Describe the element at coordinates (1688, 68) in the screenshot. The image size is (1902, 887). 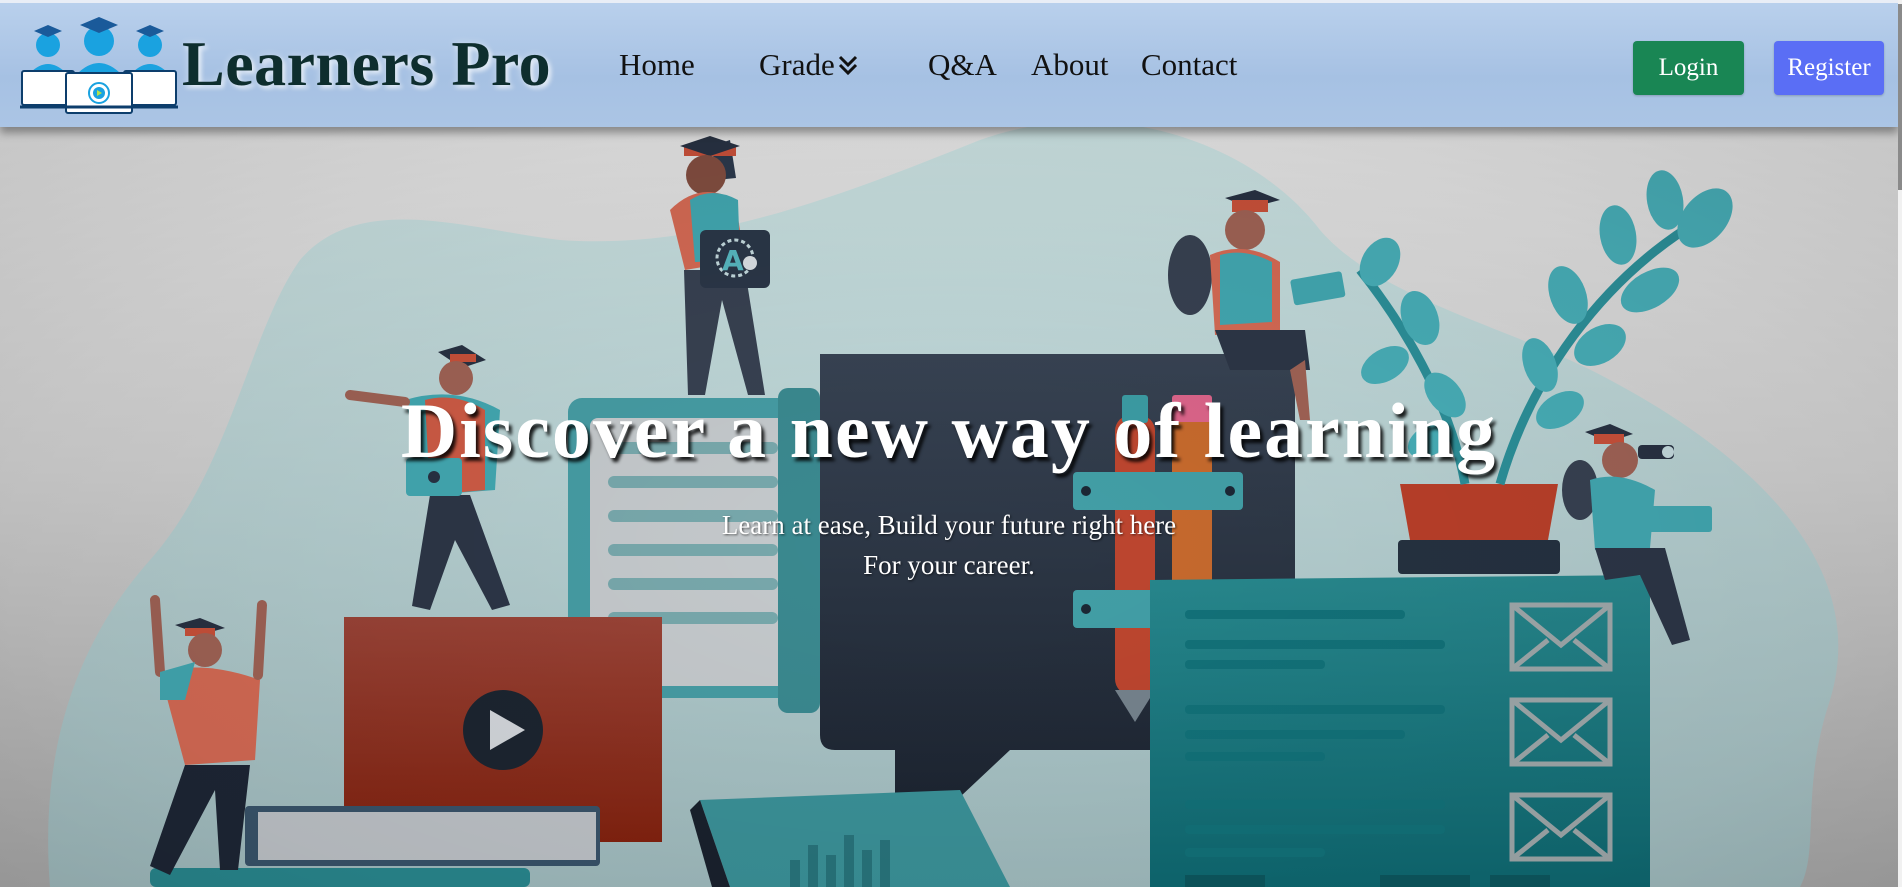
I see `login-button: Login` at that location.